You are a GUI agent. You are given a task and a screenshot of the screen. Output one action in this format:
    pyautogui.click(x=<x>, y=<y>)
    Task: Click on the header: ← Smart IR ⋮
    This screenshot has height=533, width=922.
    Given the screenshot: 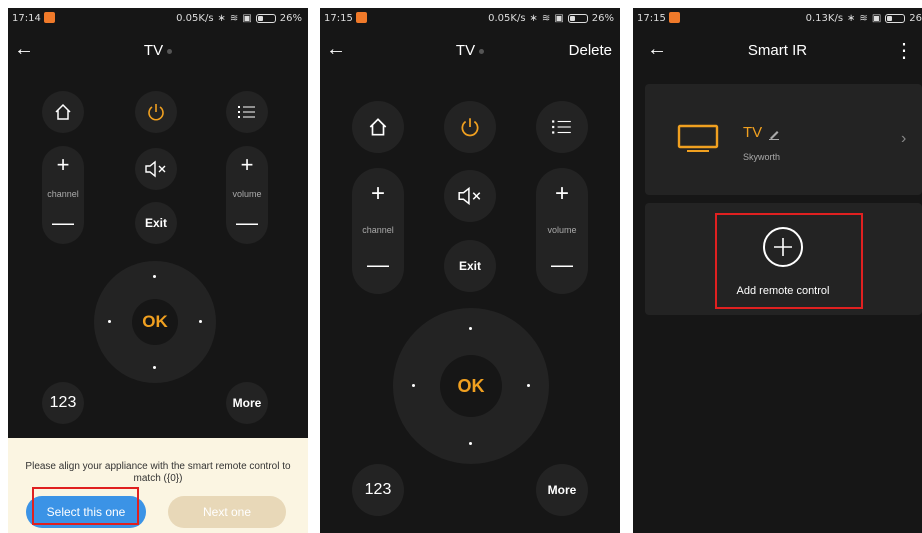 What is the action you would take?
    pyautogui.click(x=777, y=49)
    